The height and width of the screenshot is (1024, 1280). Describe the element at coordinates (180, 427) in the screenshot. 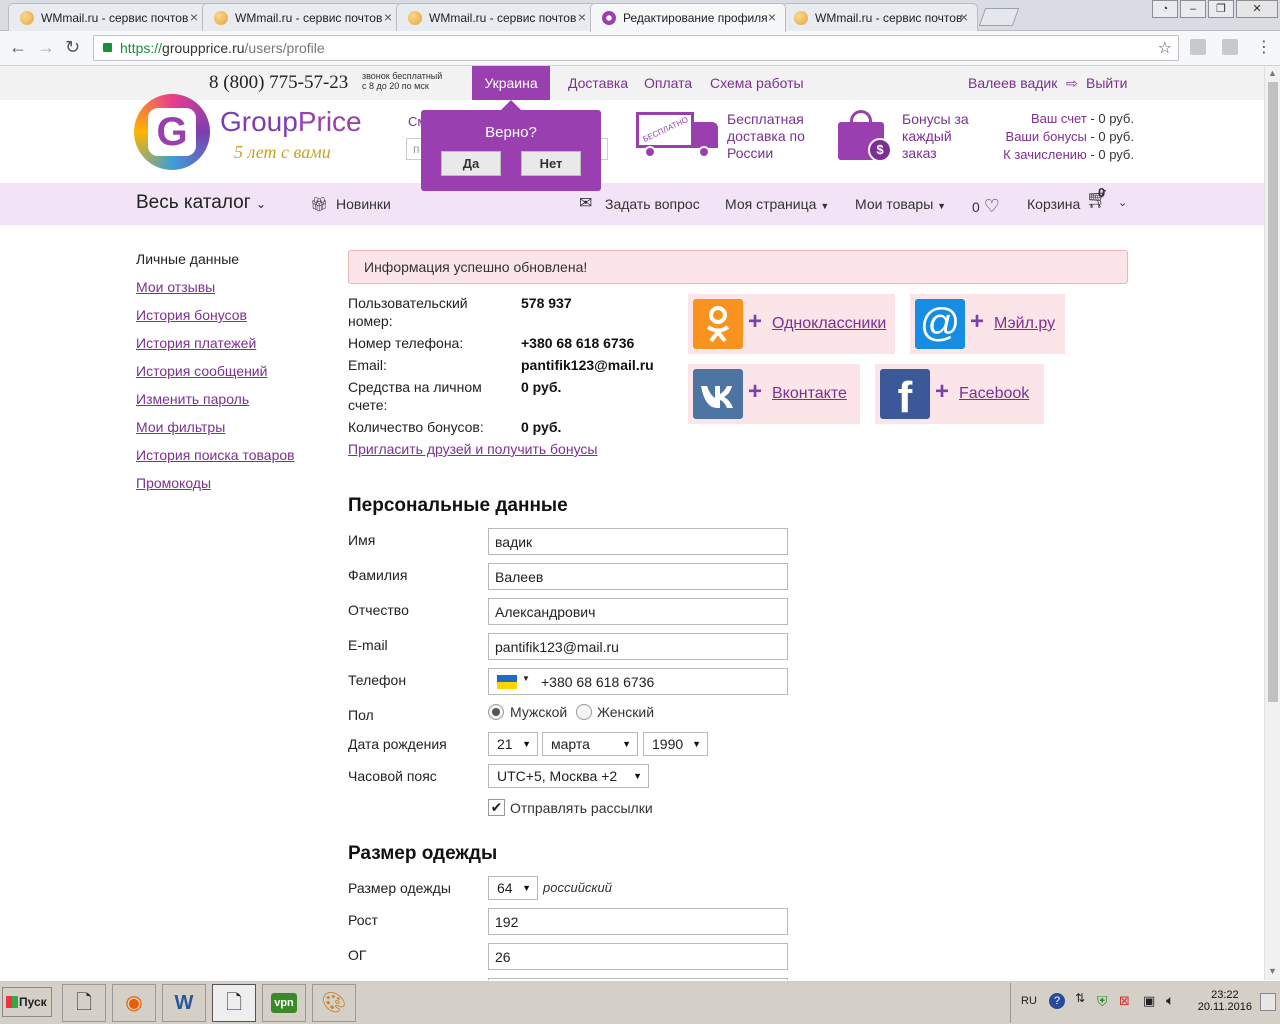

I see `sidebar-item-filters: Мои фильтры` at that location.